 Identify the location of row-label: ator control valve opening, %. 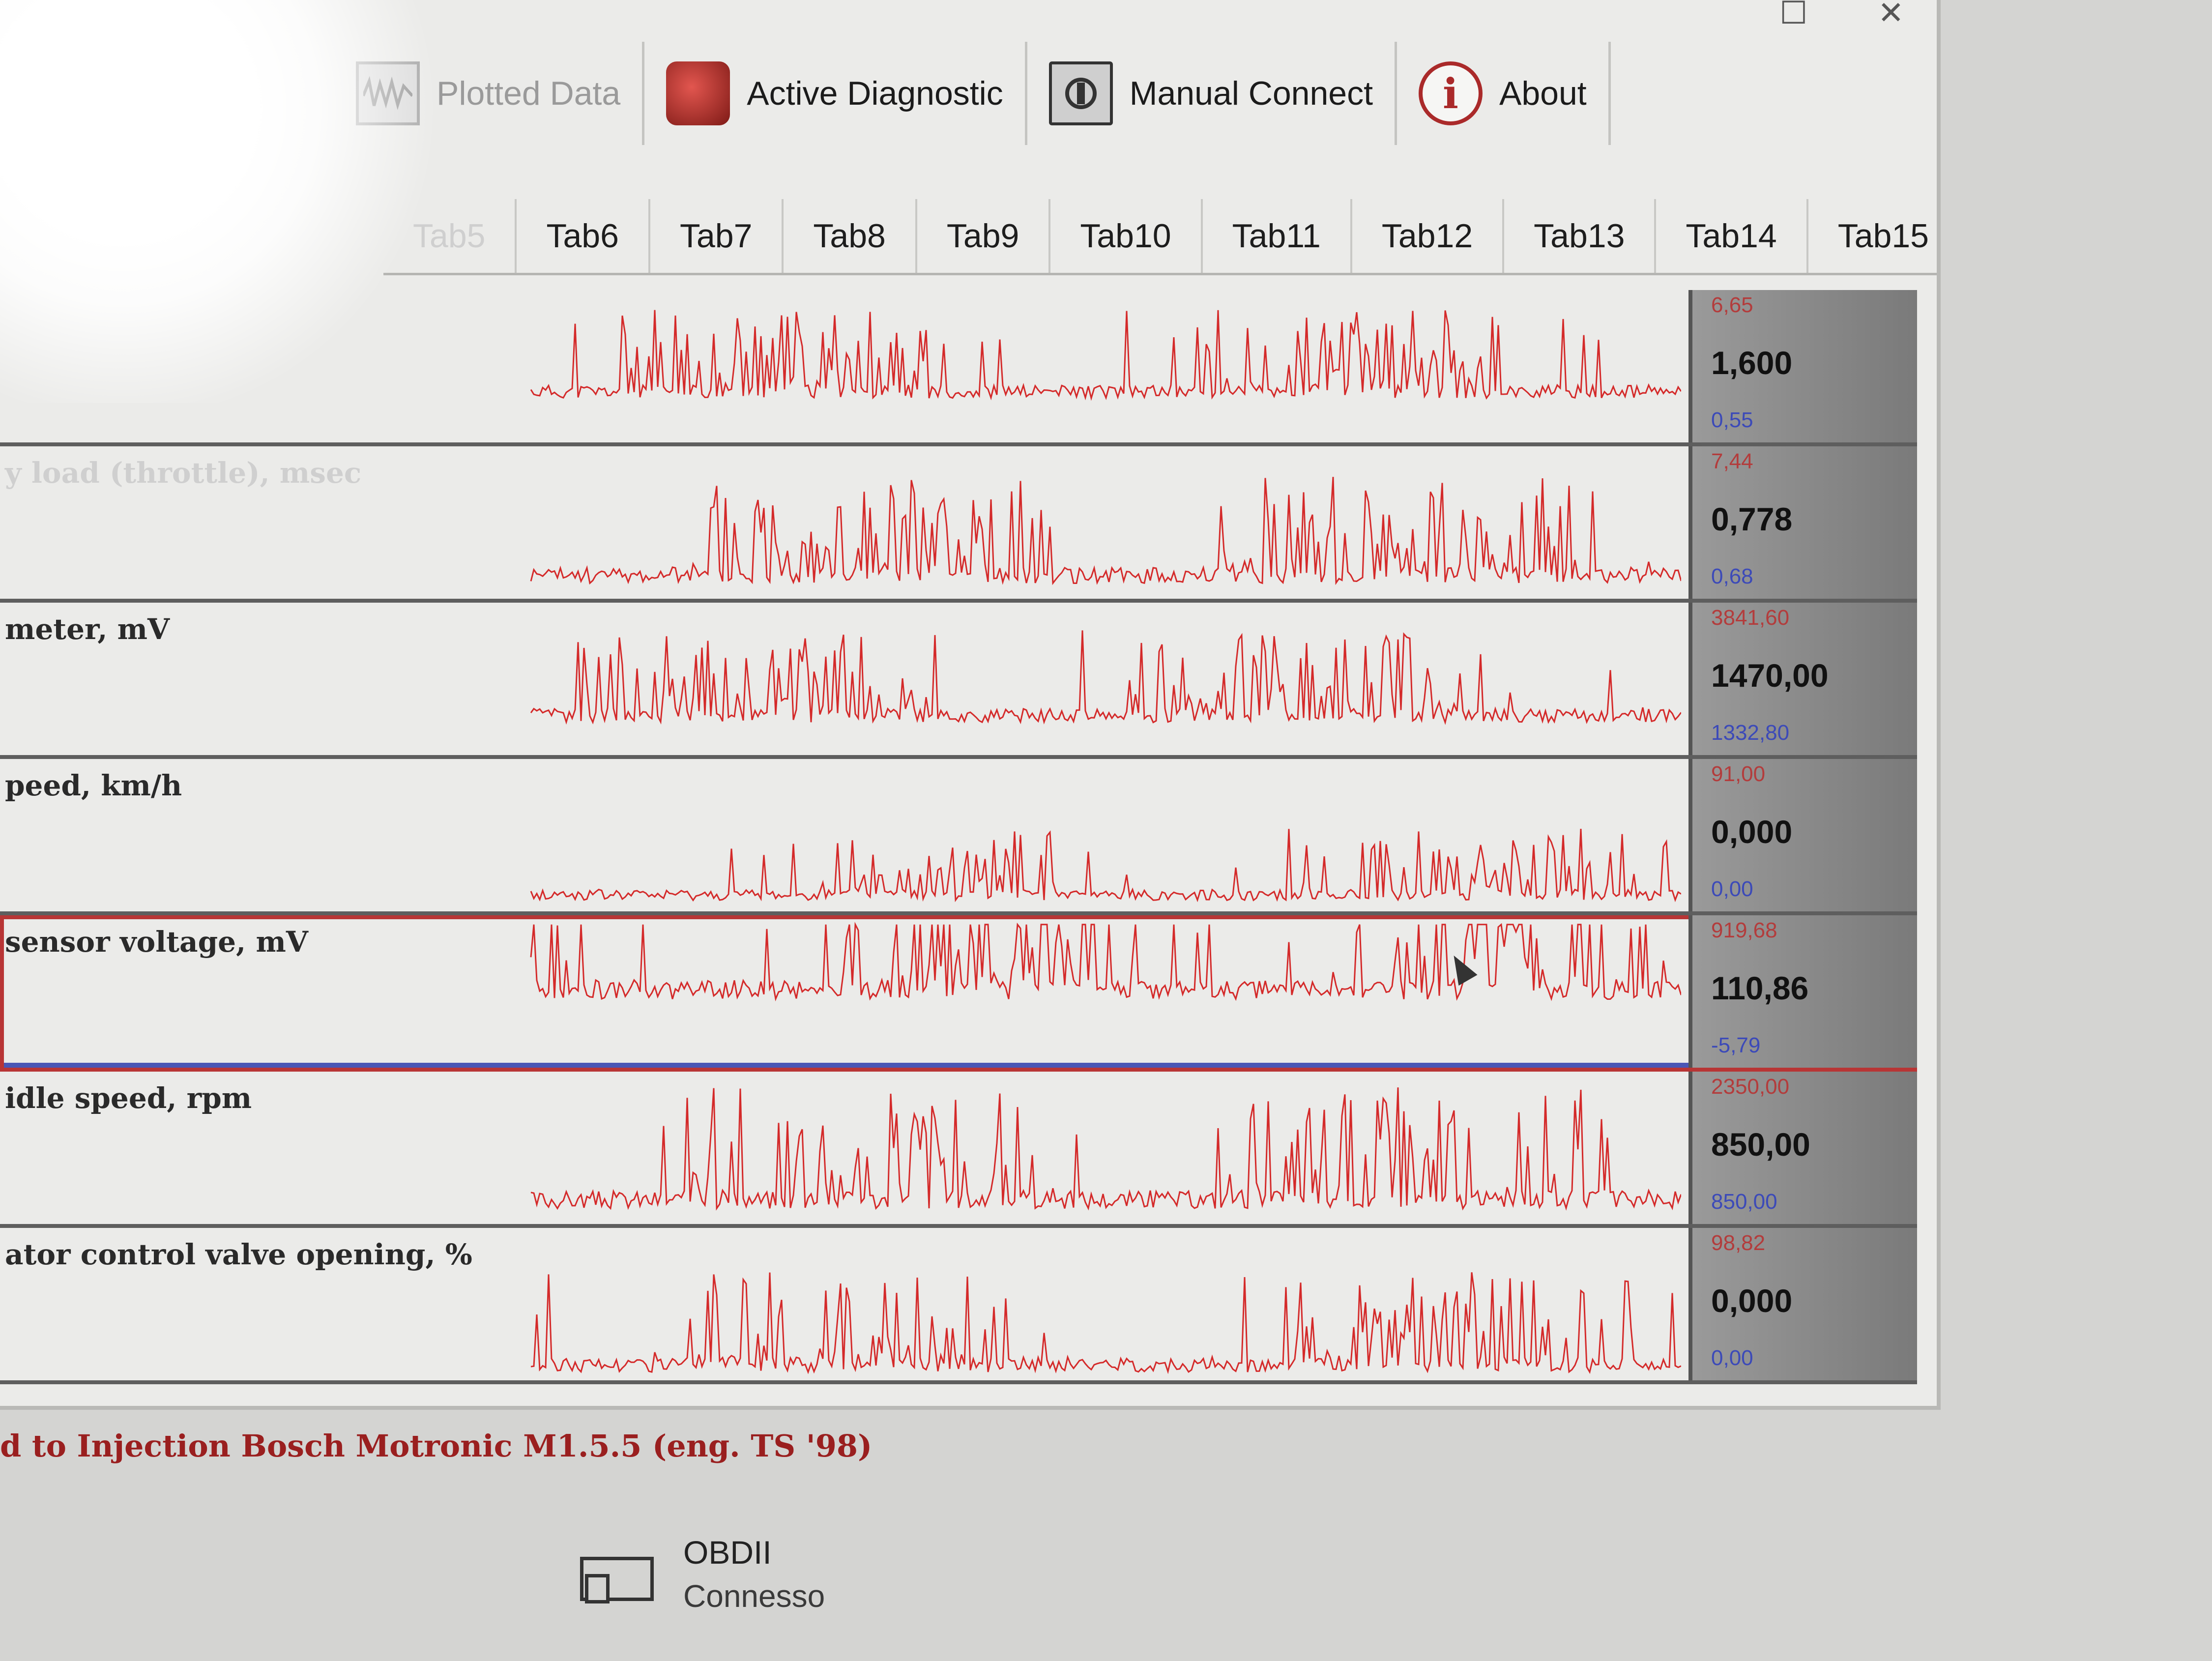
(239, 1254).